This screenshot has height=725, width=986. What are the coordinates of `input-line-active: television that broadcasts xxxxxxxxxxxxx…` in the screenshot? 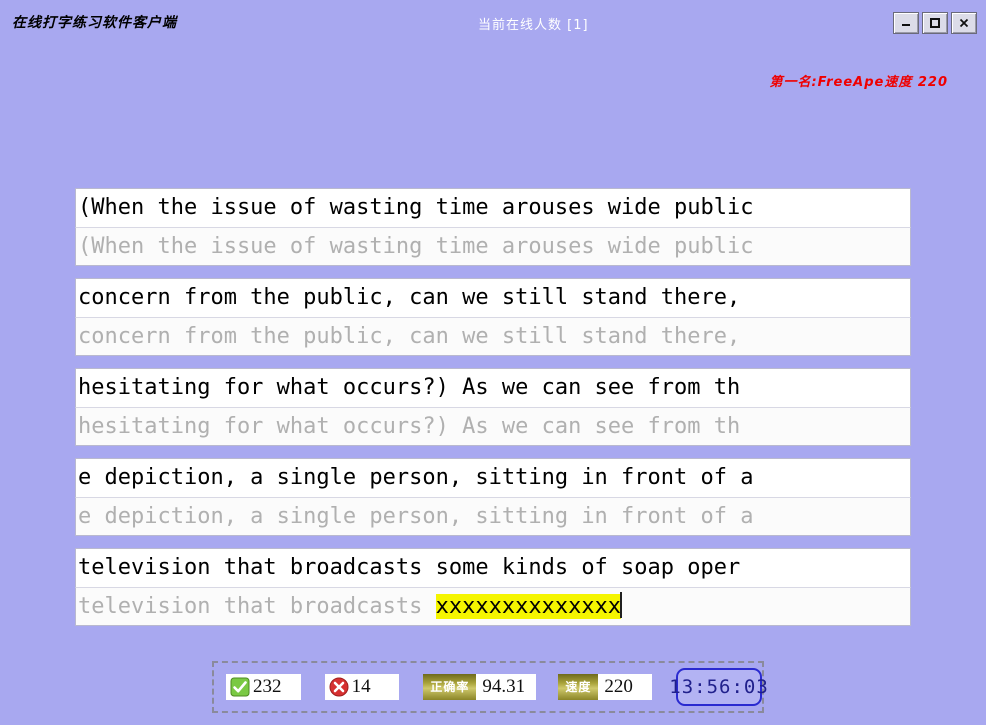 It's located at (493, 606).